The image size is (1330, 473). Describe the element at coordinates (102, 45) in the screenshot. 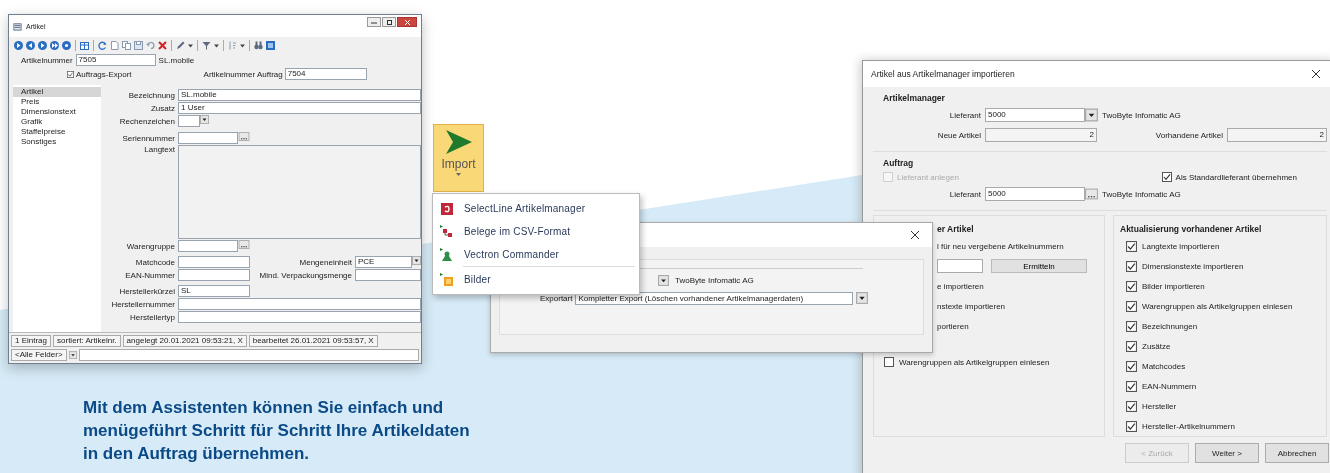

I see `refresh-icon` at that location.